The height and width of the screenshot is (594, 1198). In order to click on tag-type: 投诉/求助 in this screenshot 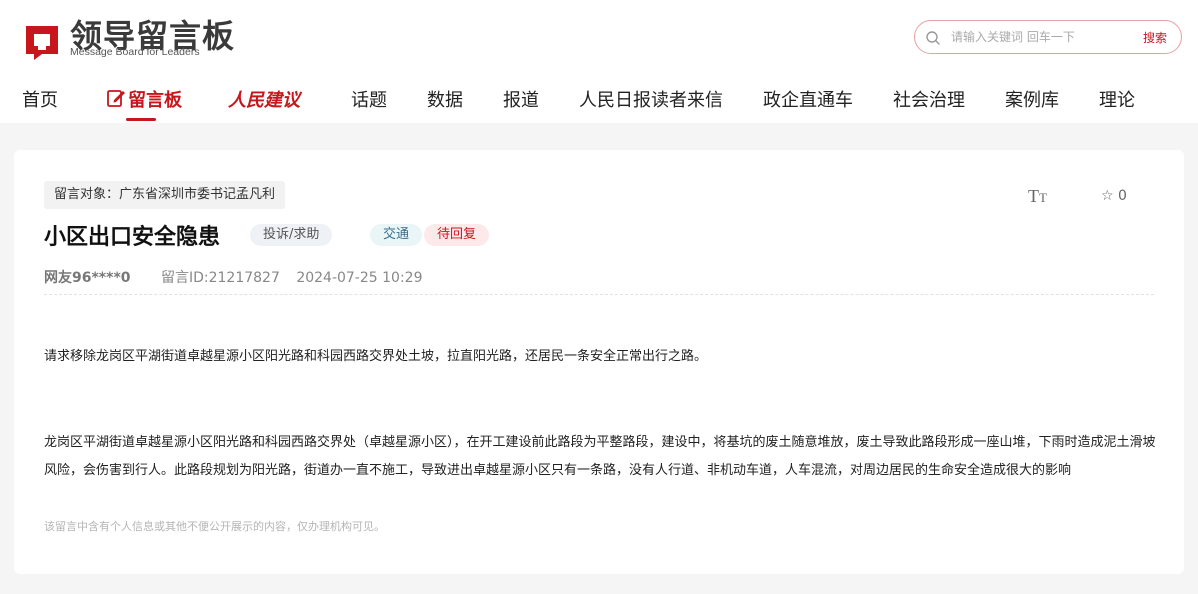, I will do `click(291, 235)`.